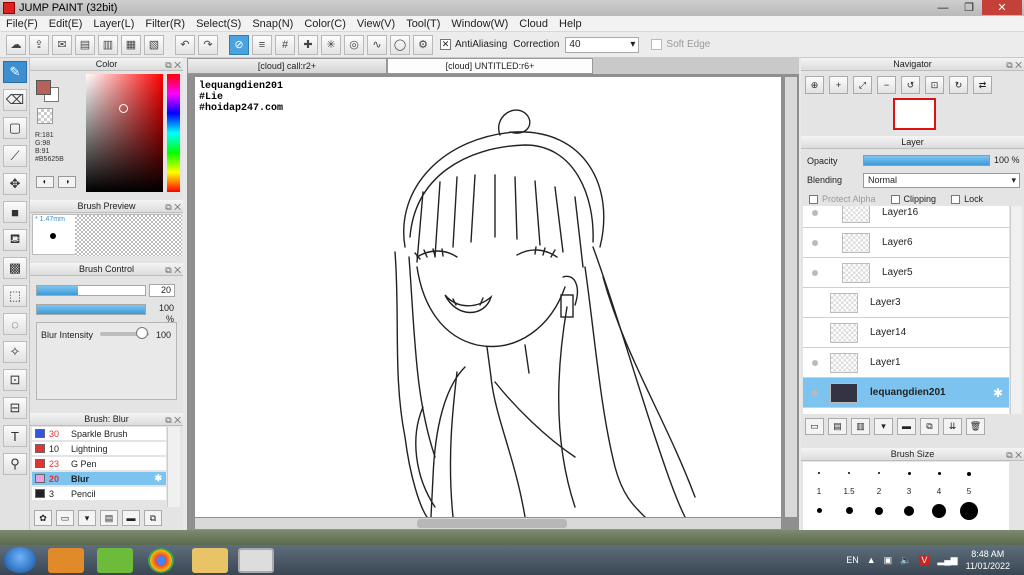 This screenshot has width=1024, height=575. Describe the element at coordinates (99, 464) in the screenshot. I see `brush-item-gpen: 23 G Pen` at that location.